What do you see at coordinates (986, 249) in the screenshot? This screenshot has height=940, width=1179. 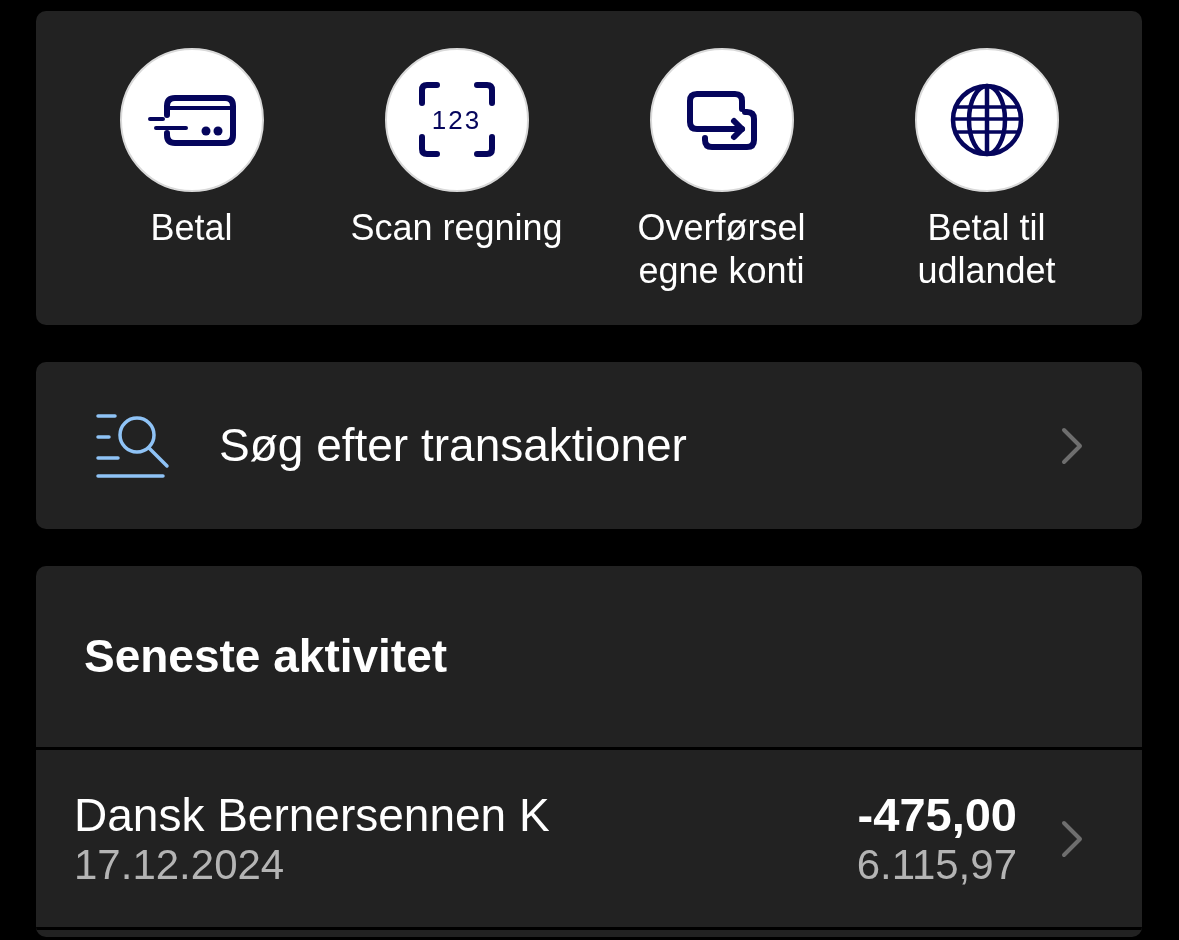 I see `action-label: Betal til udlandet` at bounding box center [986, 249].